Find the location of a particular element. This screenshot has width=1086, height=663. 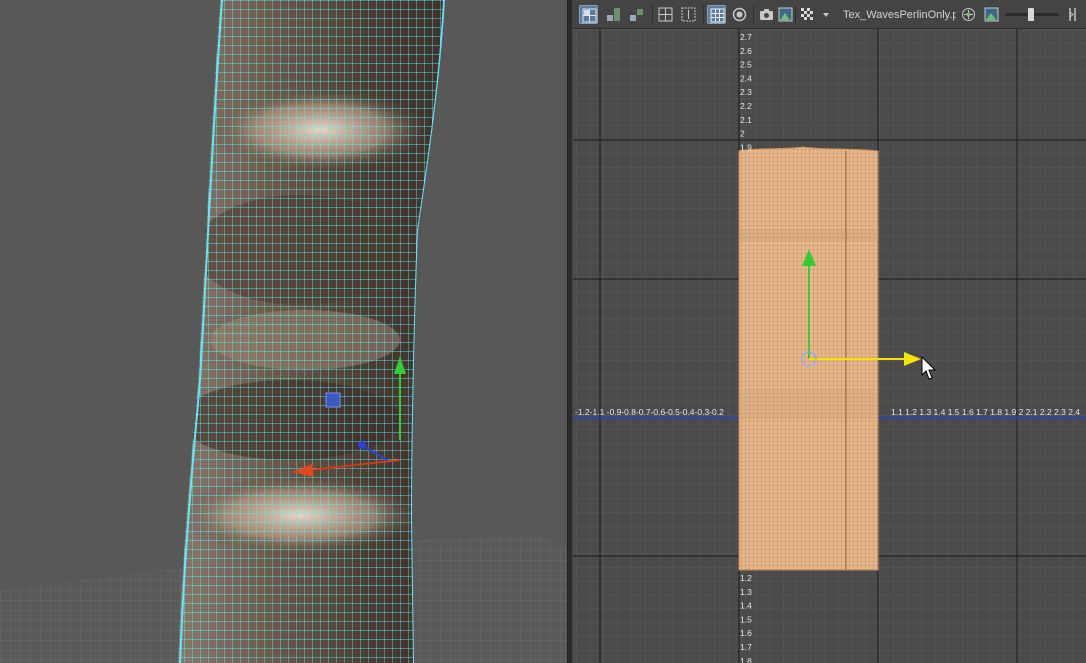

selected-face is located at coordinates (333, 400).